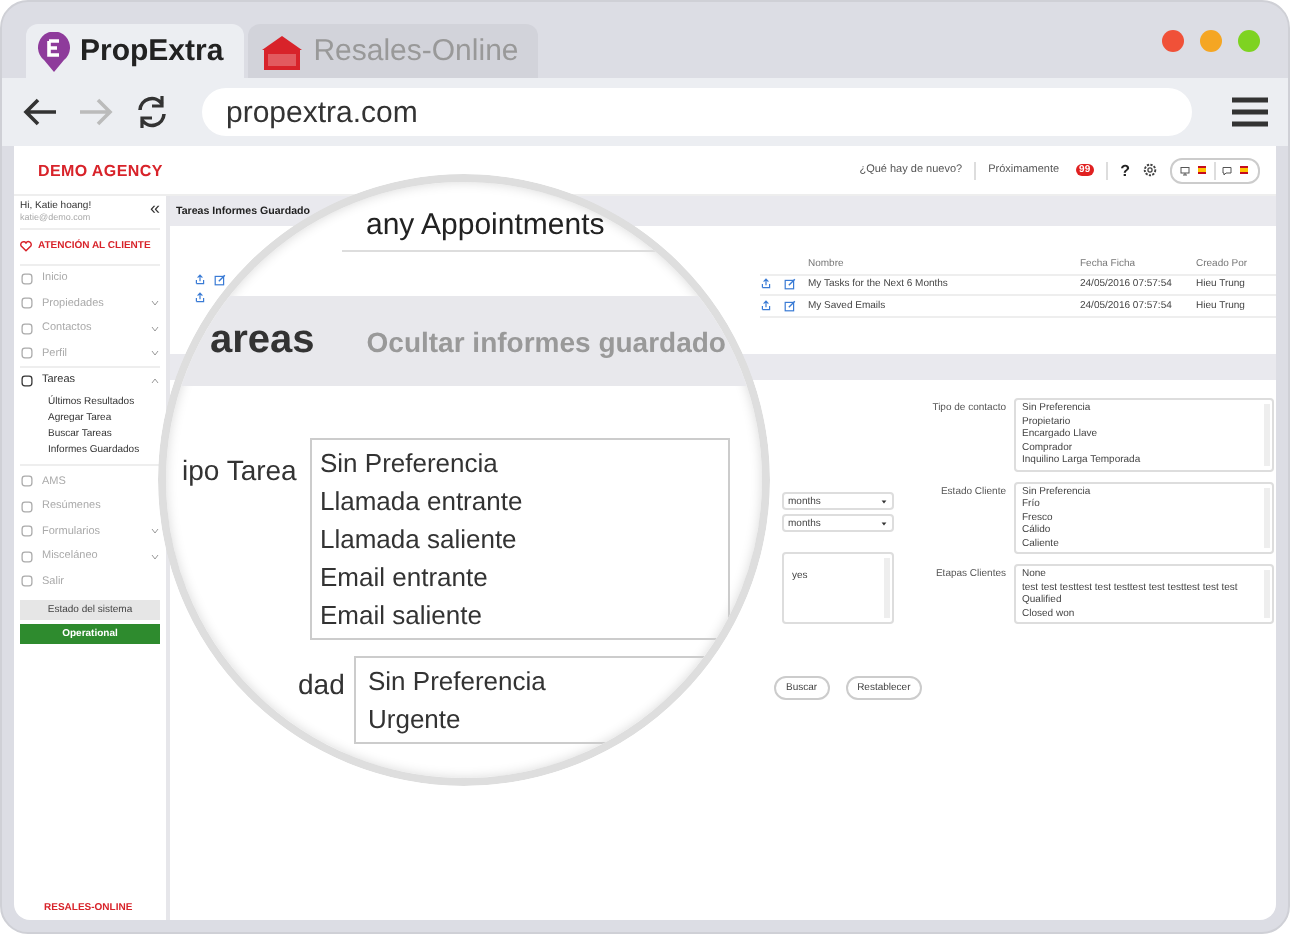  I want to click on task-type-label: ipo Tarea, so click(240, 470).